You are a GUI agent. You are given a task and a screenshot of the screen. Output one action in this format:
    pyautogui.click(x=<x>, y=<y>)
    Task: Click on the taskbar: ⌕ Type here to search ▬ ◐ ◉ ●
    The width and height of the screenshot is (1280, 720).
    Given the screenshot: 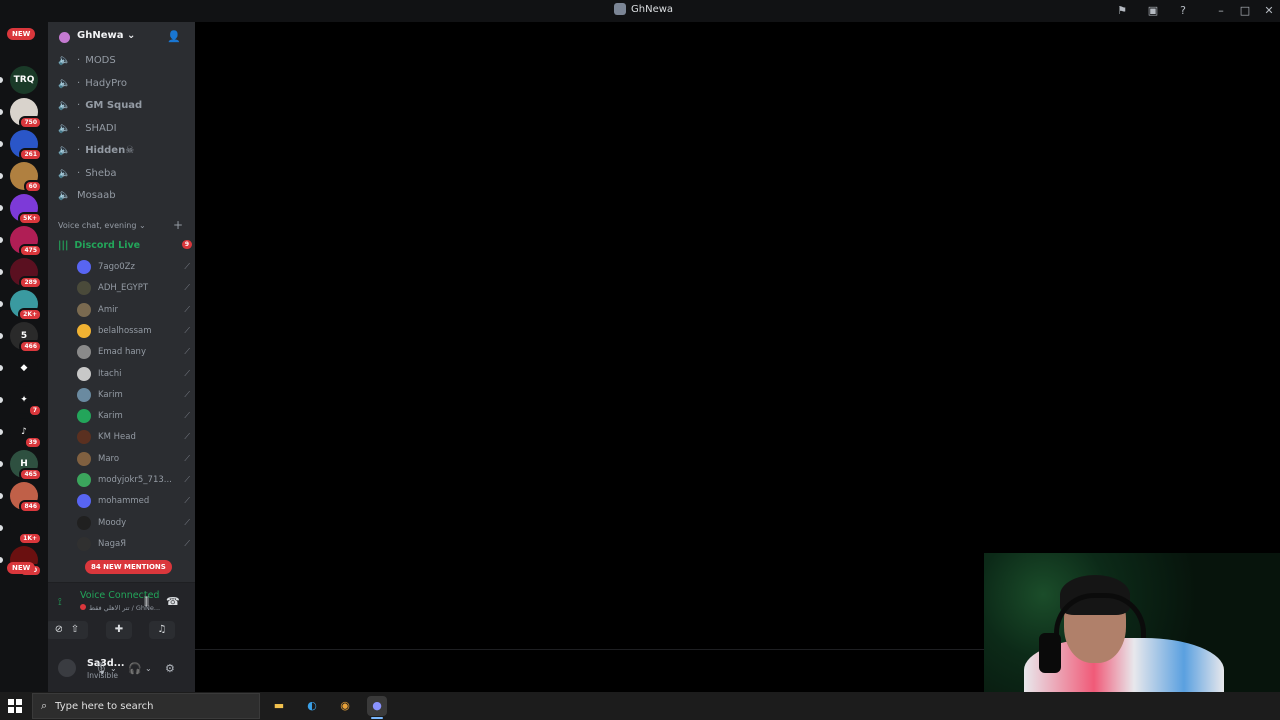 What is the action you would take?
    pyautogui.click(x=640, y=706)
    